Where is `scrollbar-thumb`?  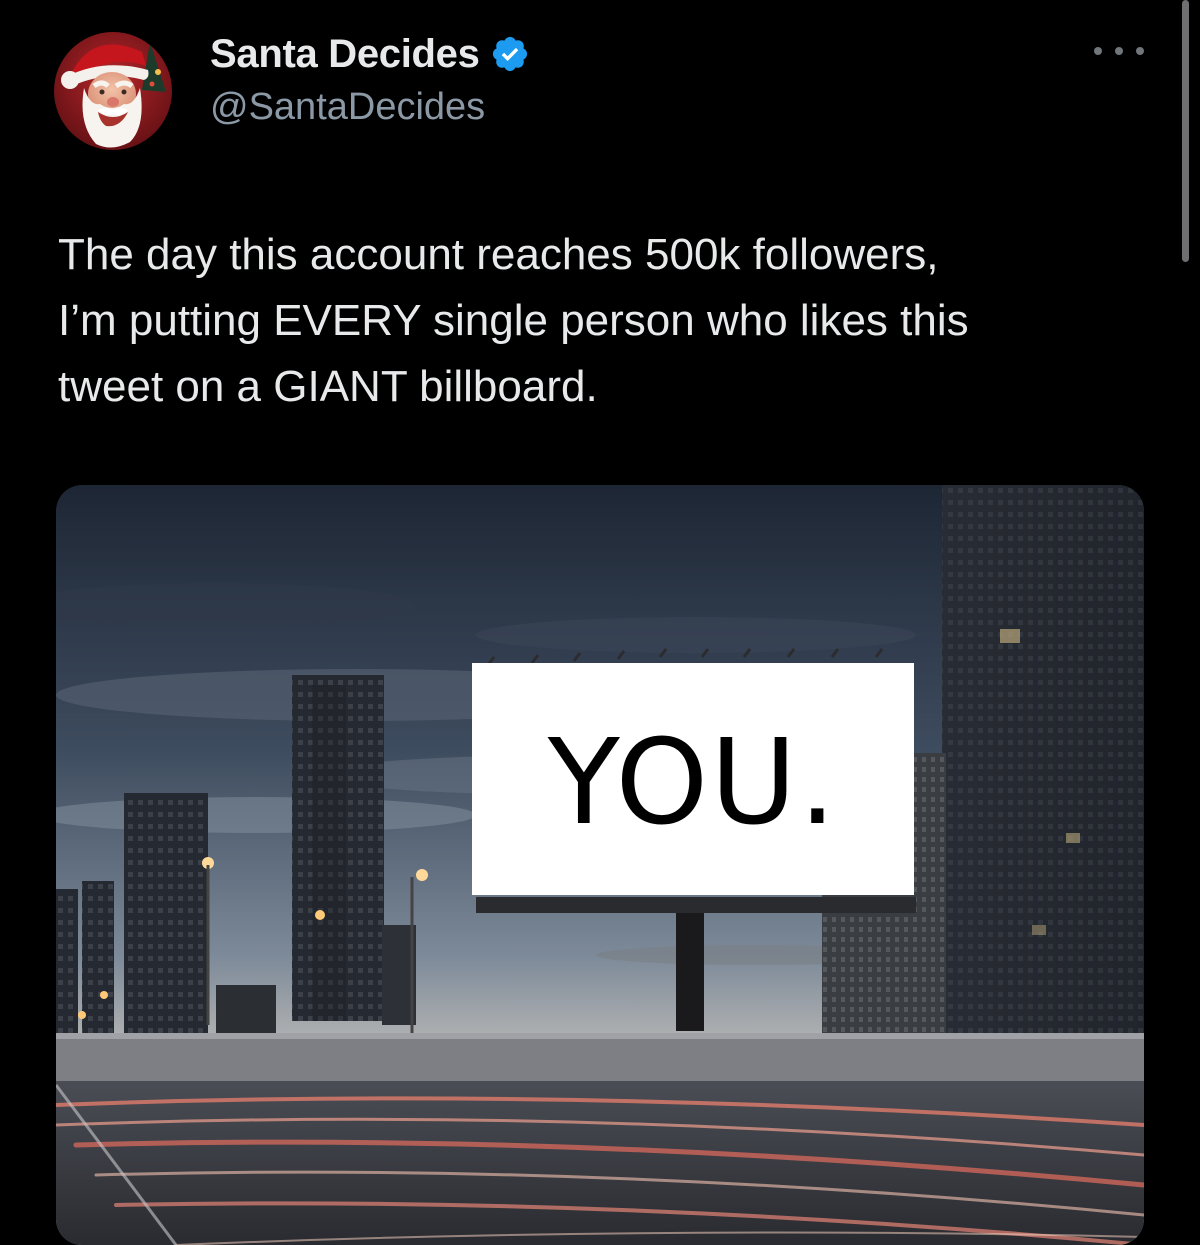 scrollbar-thumb is located at coordinates (1185, 131).